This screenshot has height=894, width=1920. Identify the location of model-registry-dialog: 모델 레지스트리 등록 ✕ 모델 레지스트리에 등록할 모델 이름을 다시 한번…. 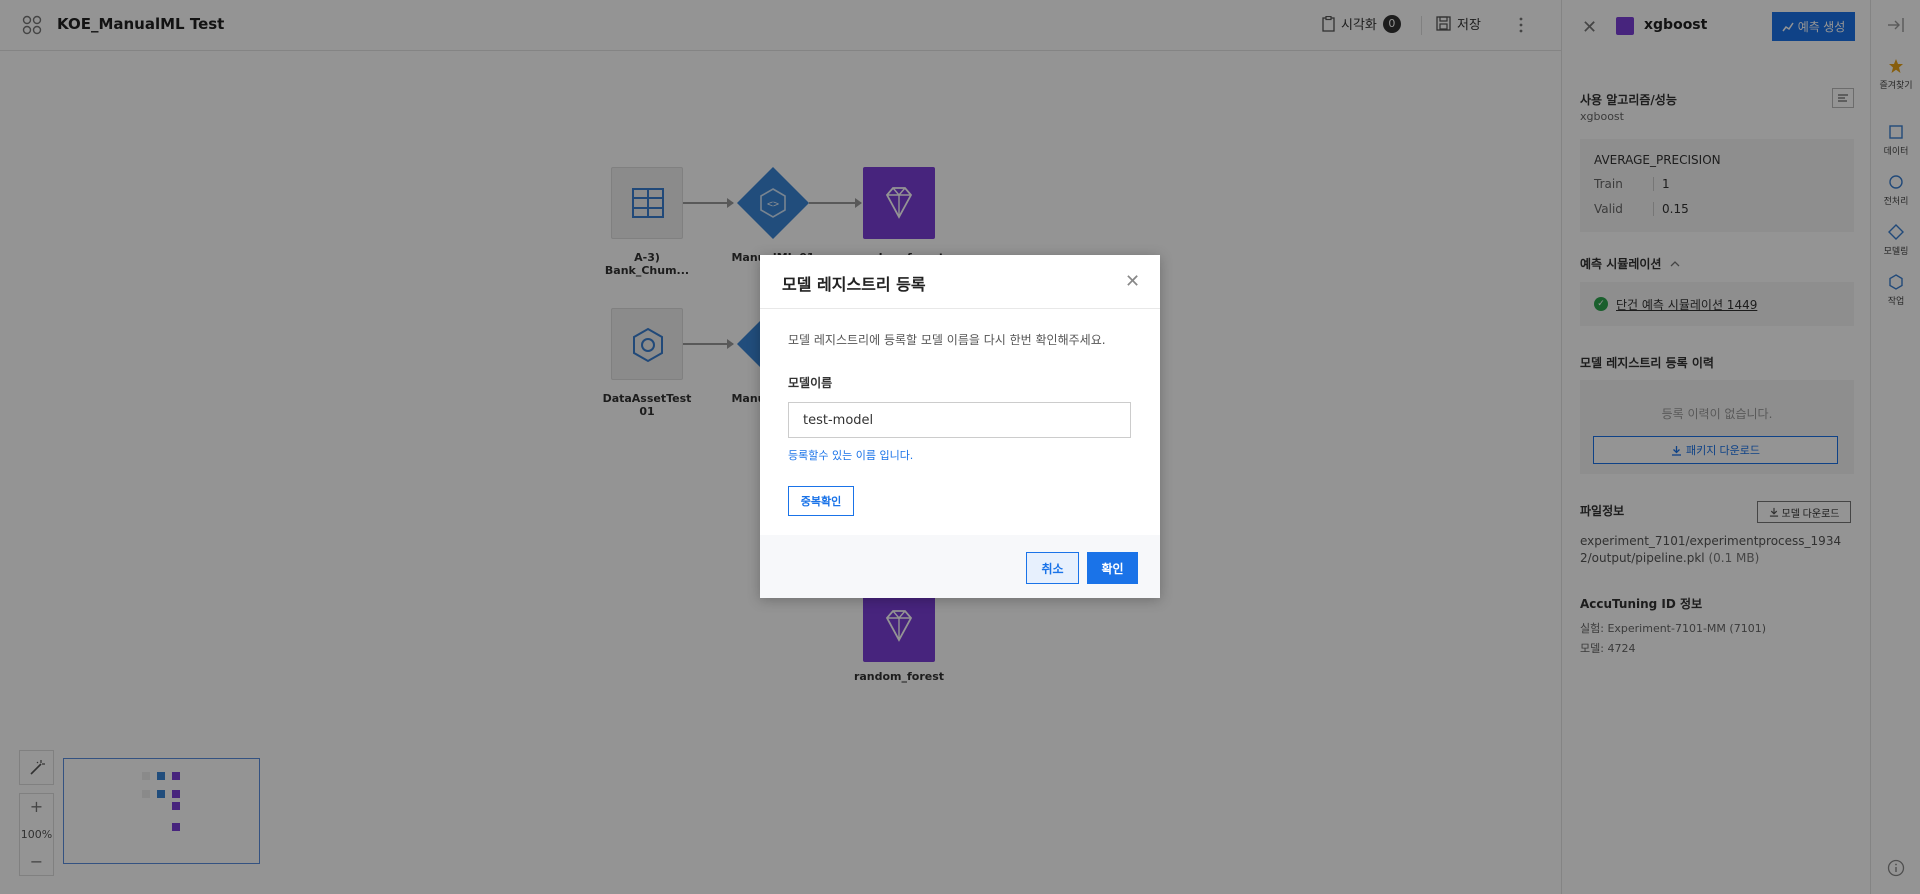
(960, 426).